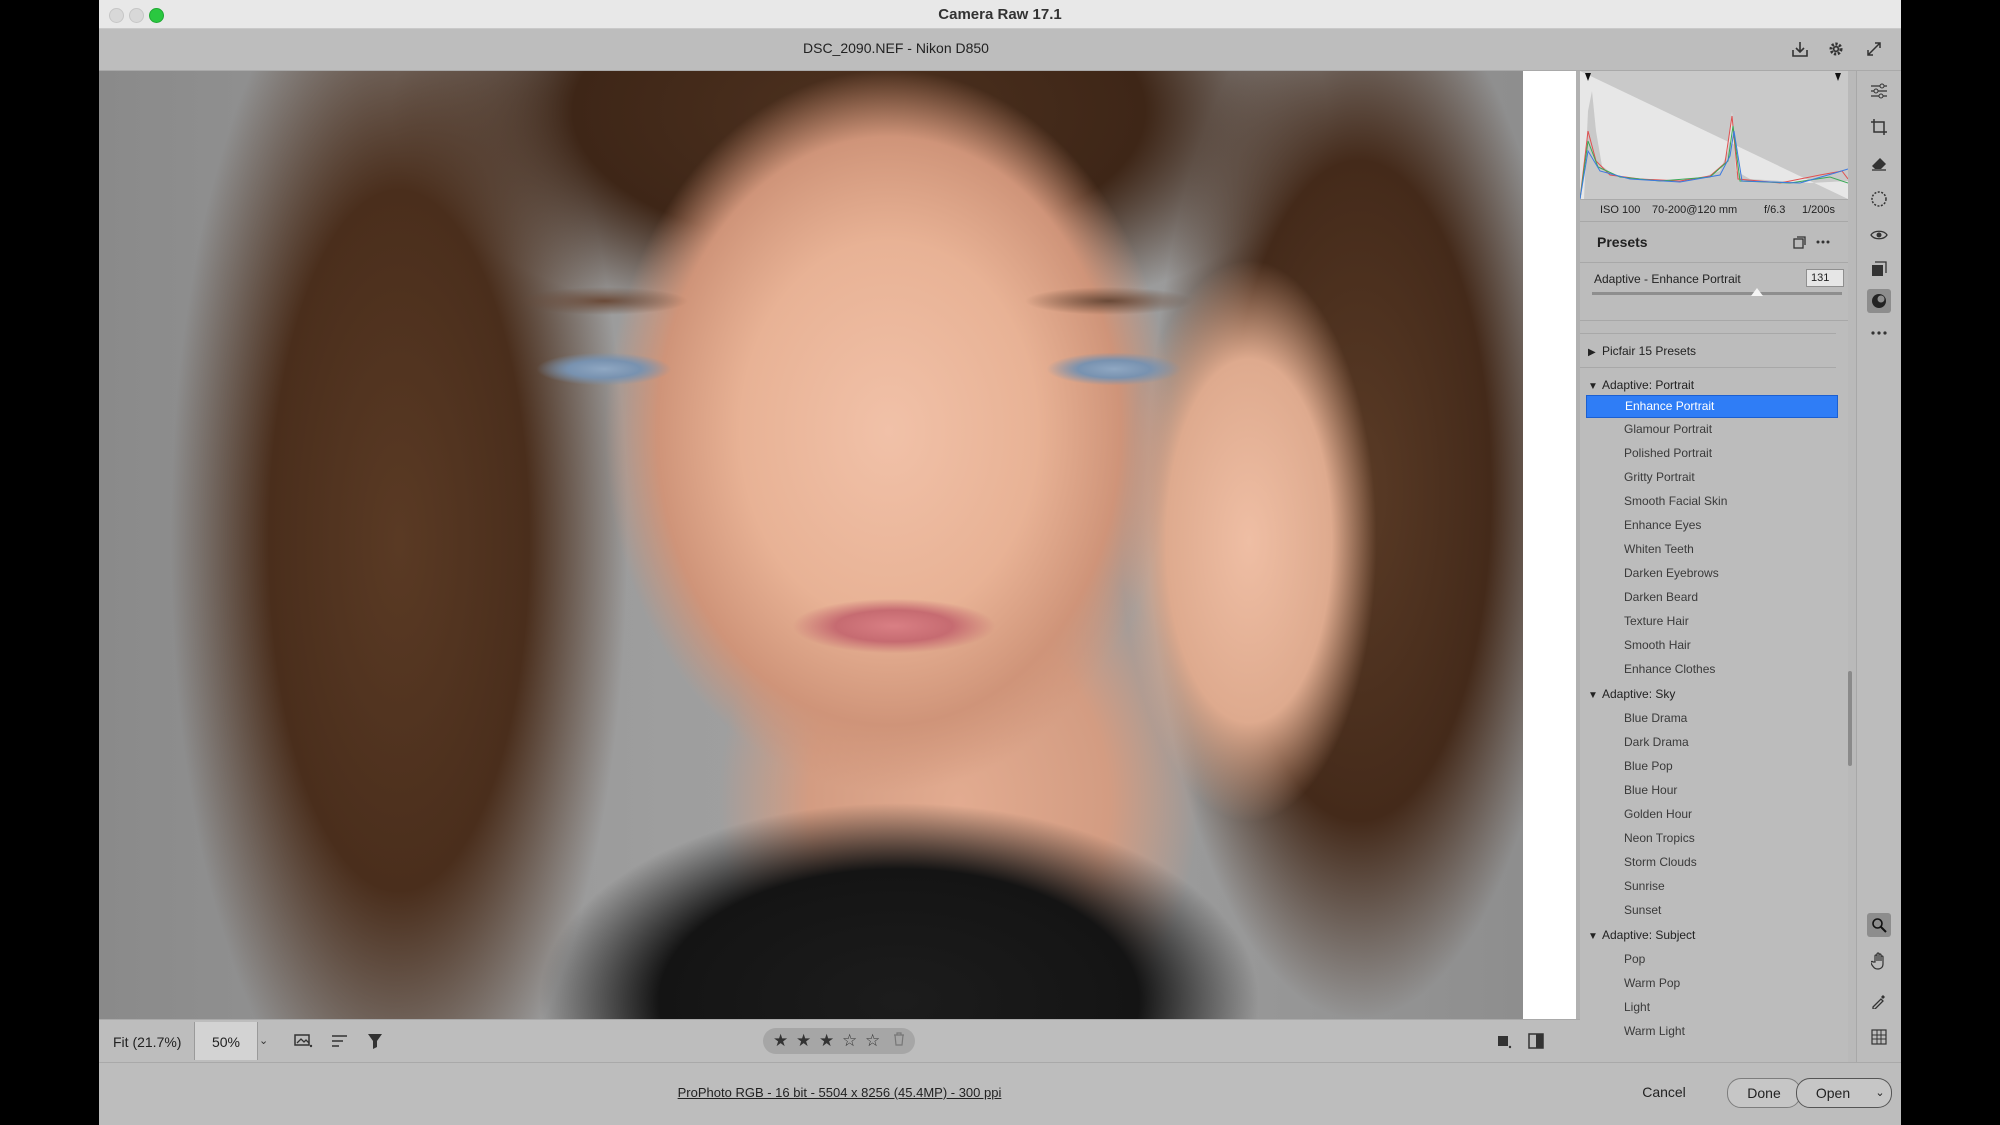  What do you see at coordinates (1634, 959) in the screenshot?
I see `preset-item: Pop` at bounding box center [1634, 959].